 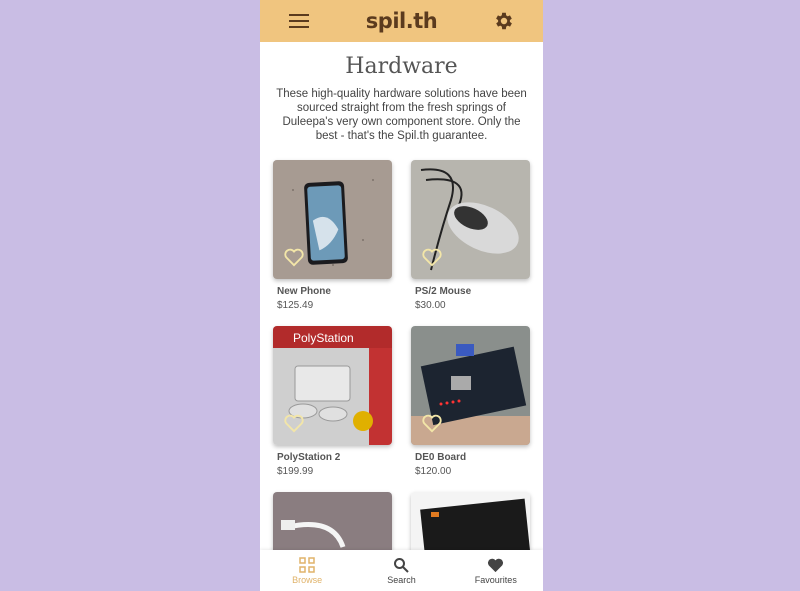 What do you see at coordinates (304, 291) in the screenshot?
I see `product-name: New Phone` at bounding box center [304, 291].